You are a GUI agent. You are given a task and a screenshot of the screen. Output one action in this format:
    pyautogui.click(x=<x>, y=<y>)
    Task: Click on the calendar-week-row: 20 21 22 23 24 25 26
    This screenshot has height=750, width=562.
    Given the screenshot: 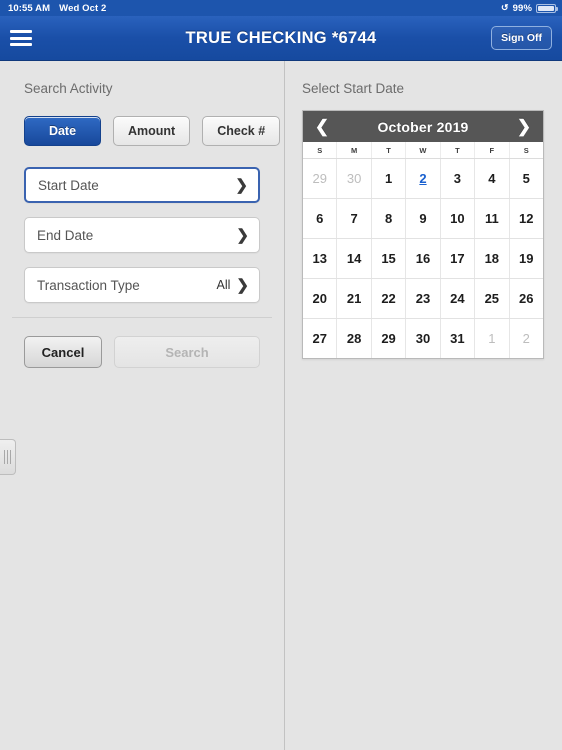 What is the action you would take?
    pyautogui.click(x=423, y=299)
    